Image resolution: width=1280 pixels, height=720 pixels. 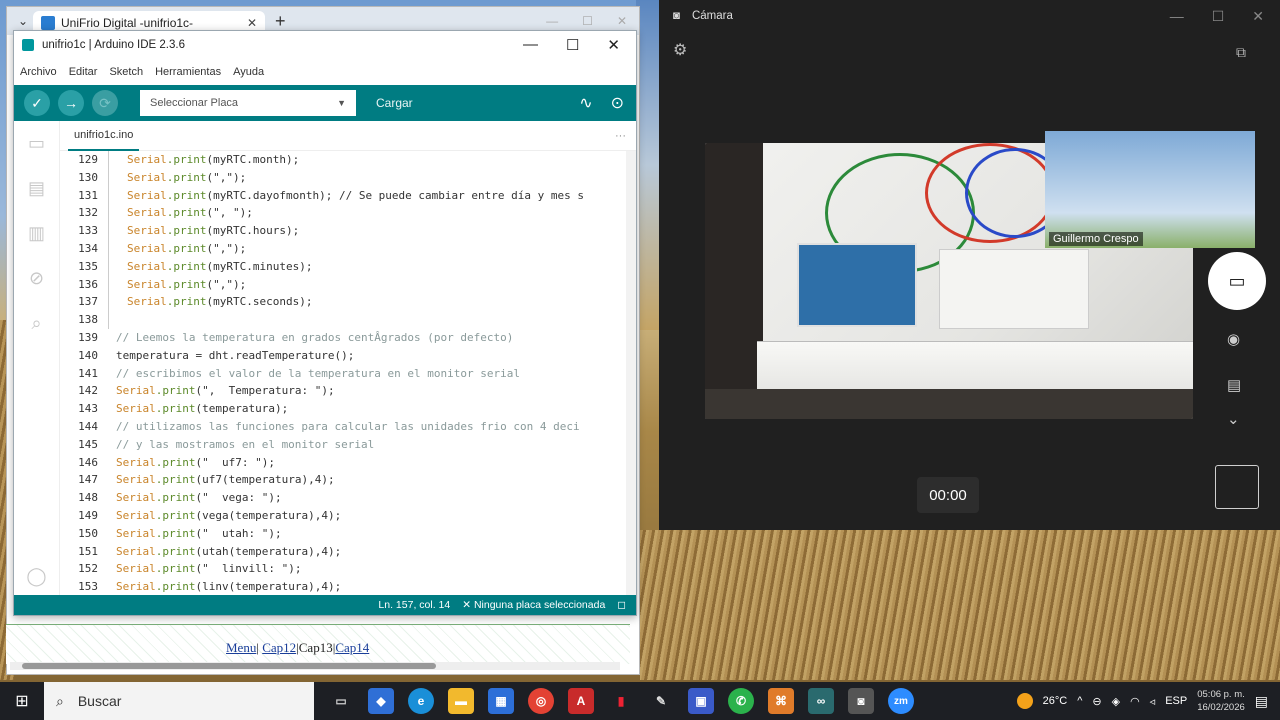 I want to click on menu-archivo: Archivo, so click(x=38, y=72).